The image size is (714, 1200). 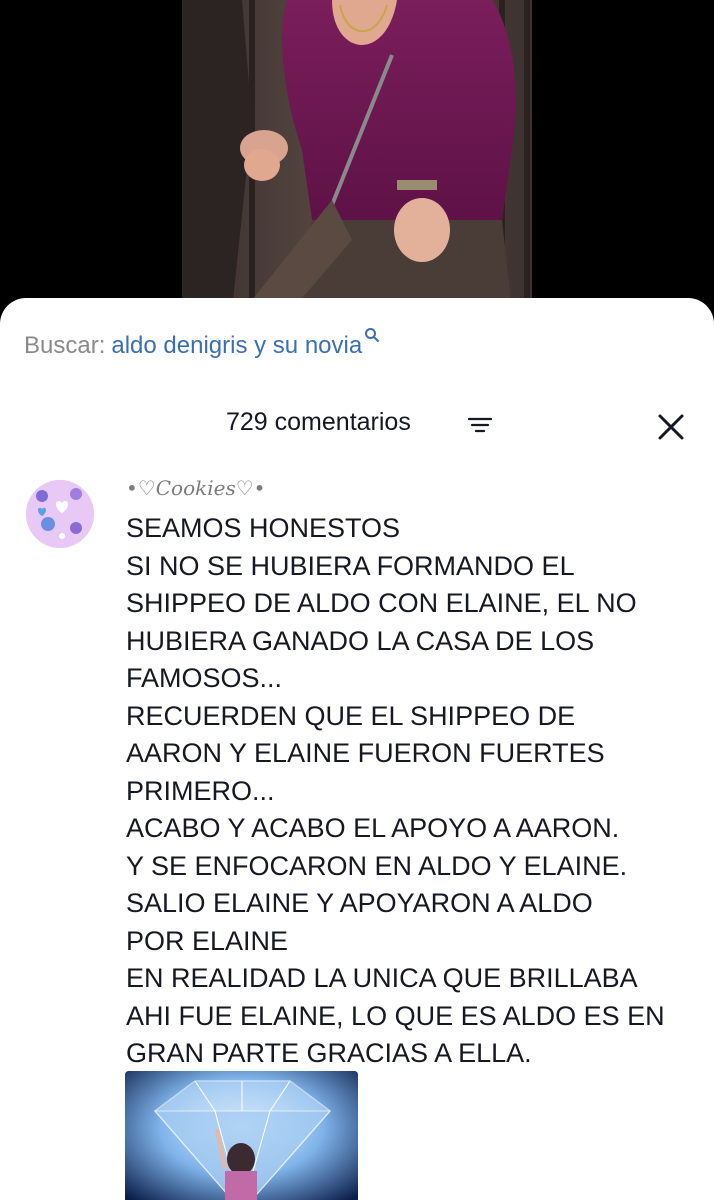 What do you see at coordinates (241, 1135) in the screenshot?
I see `comment-attached-image` at bounding box center [241, 1135].